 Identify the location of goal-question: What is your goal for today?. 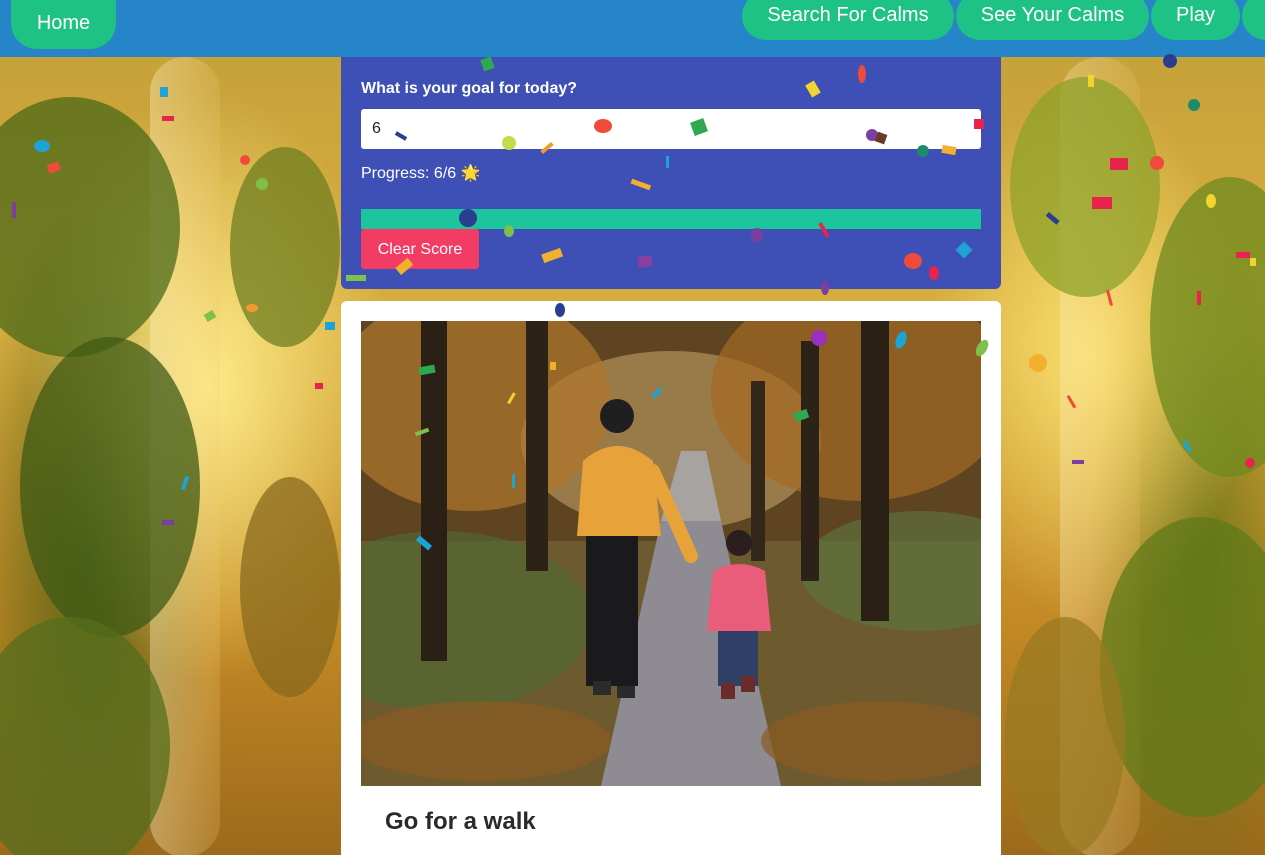
(469, 88).